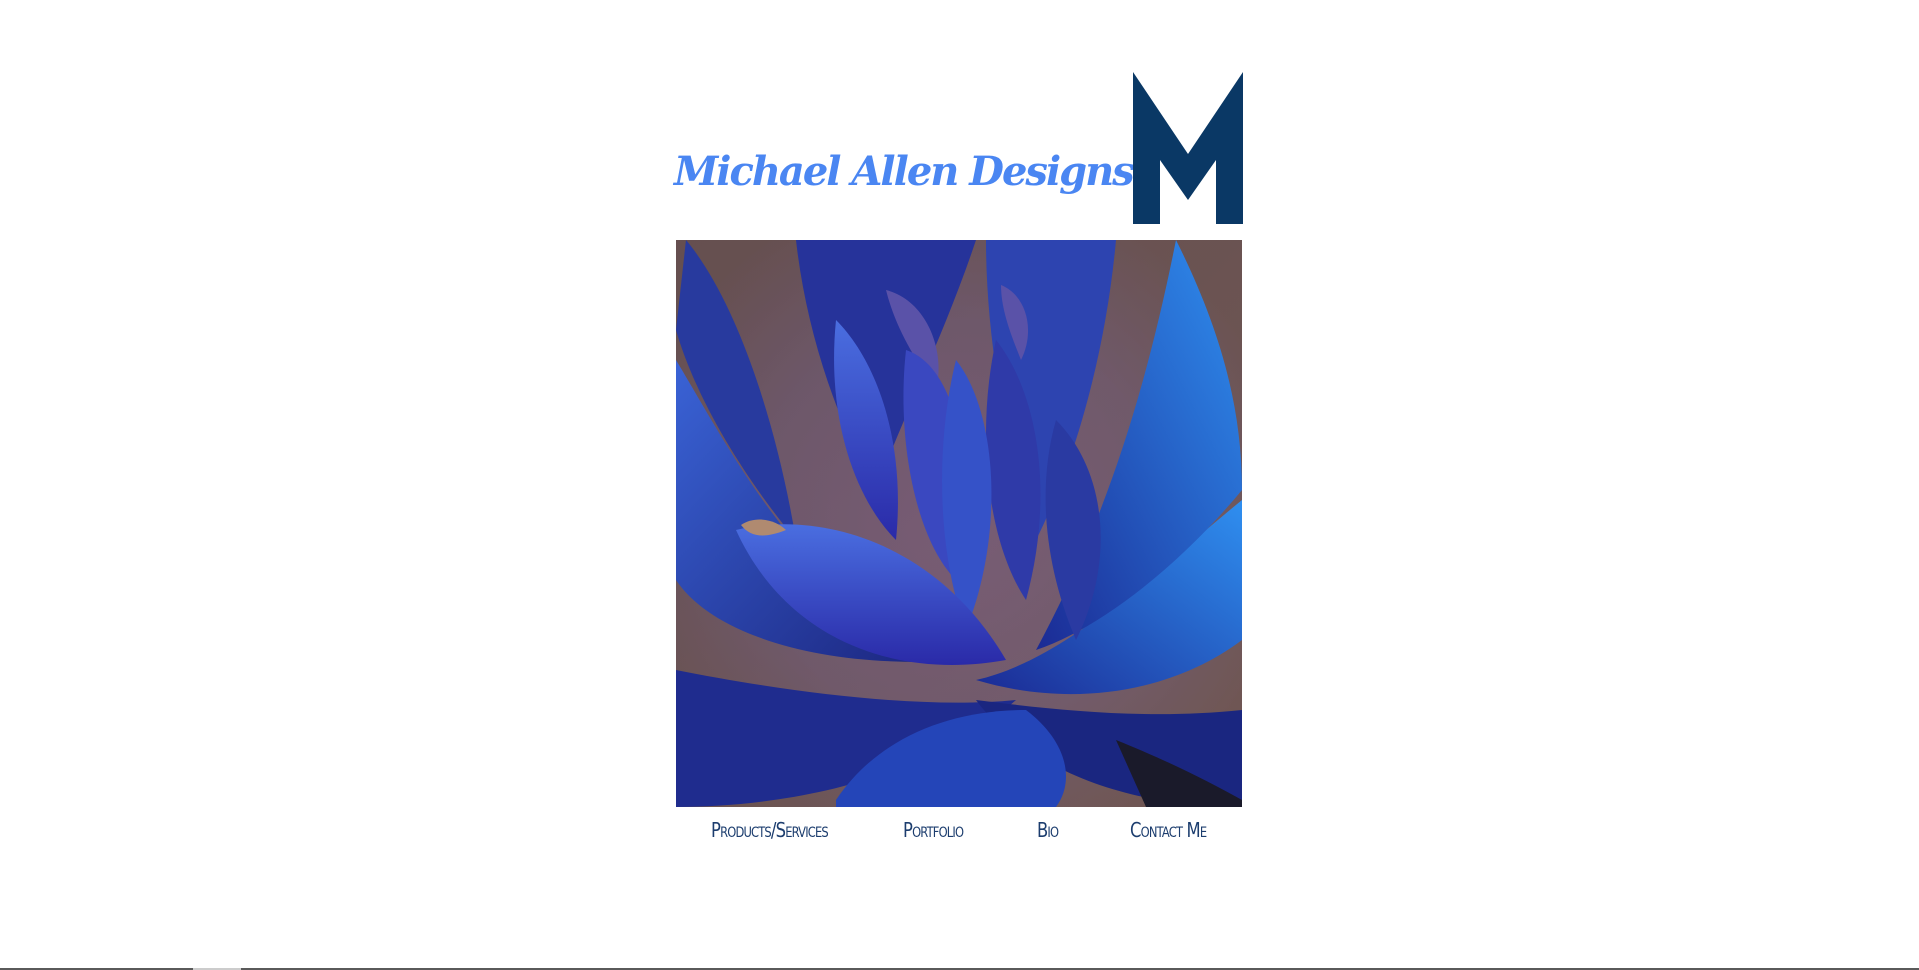  What do you see at coordinates (933, 830) in the screenshot?
I see `nav-item-portfolio: Portfolio` at bounding box center [933, 830].